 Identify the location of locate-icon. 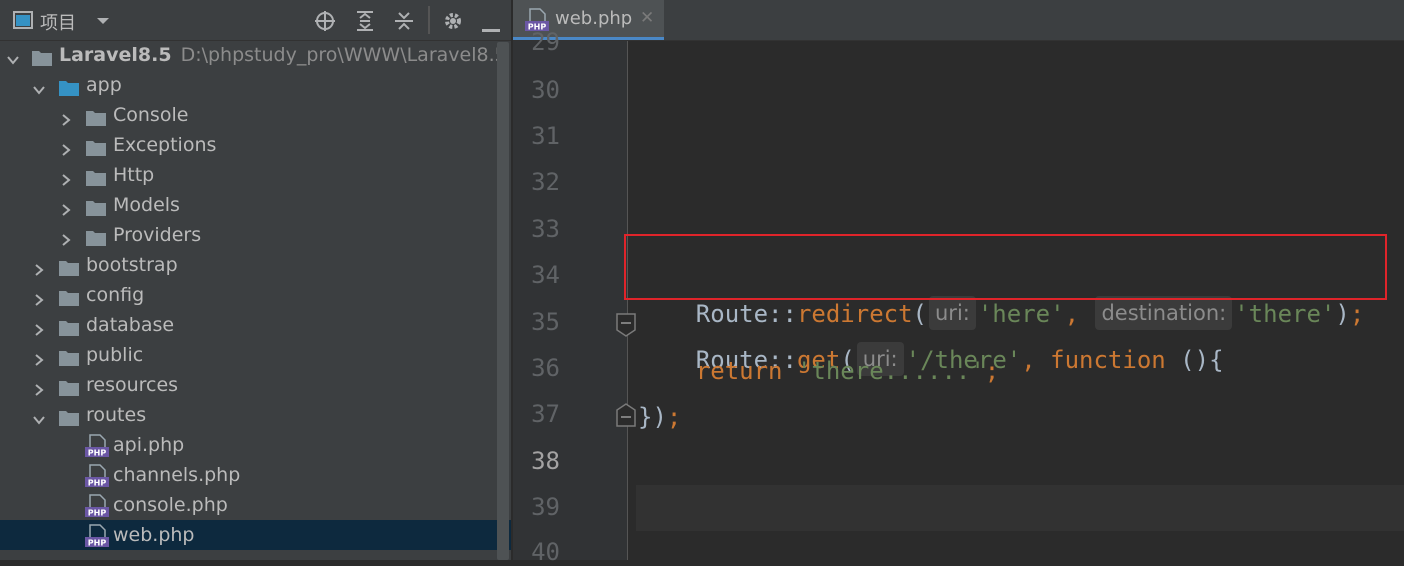
(325, 23).